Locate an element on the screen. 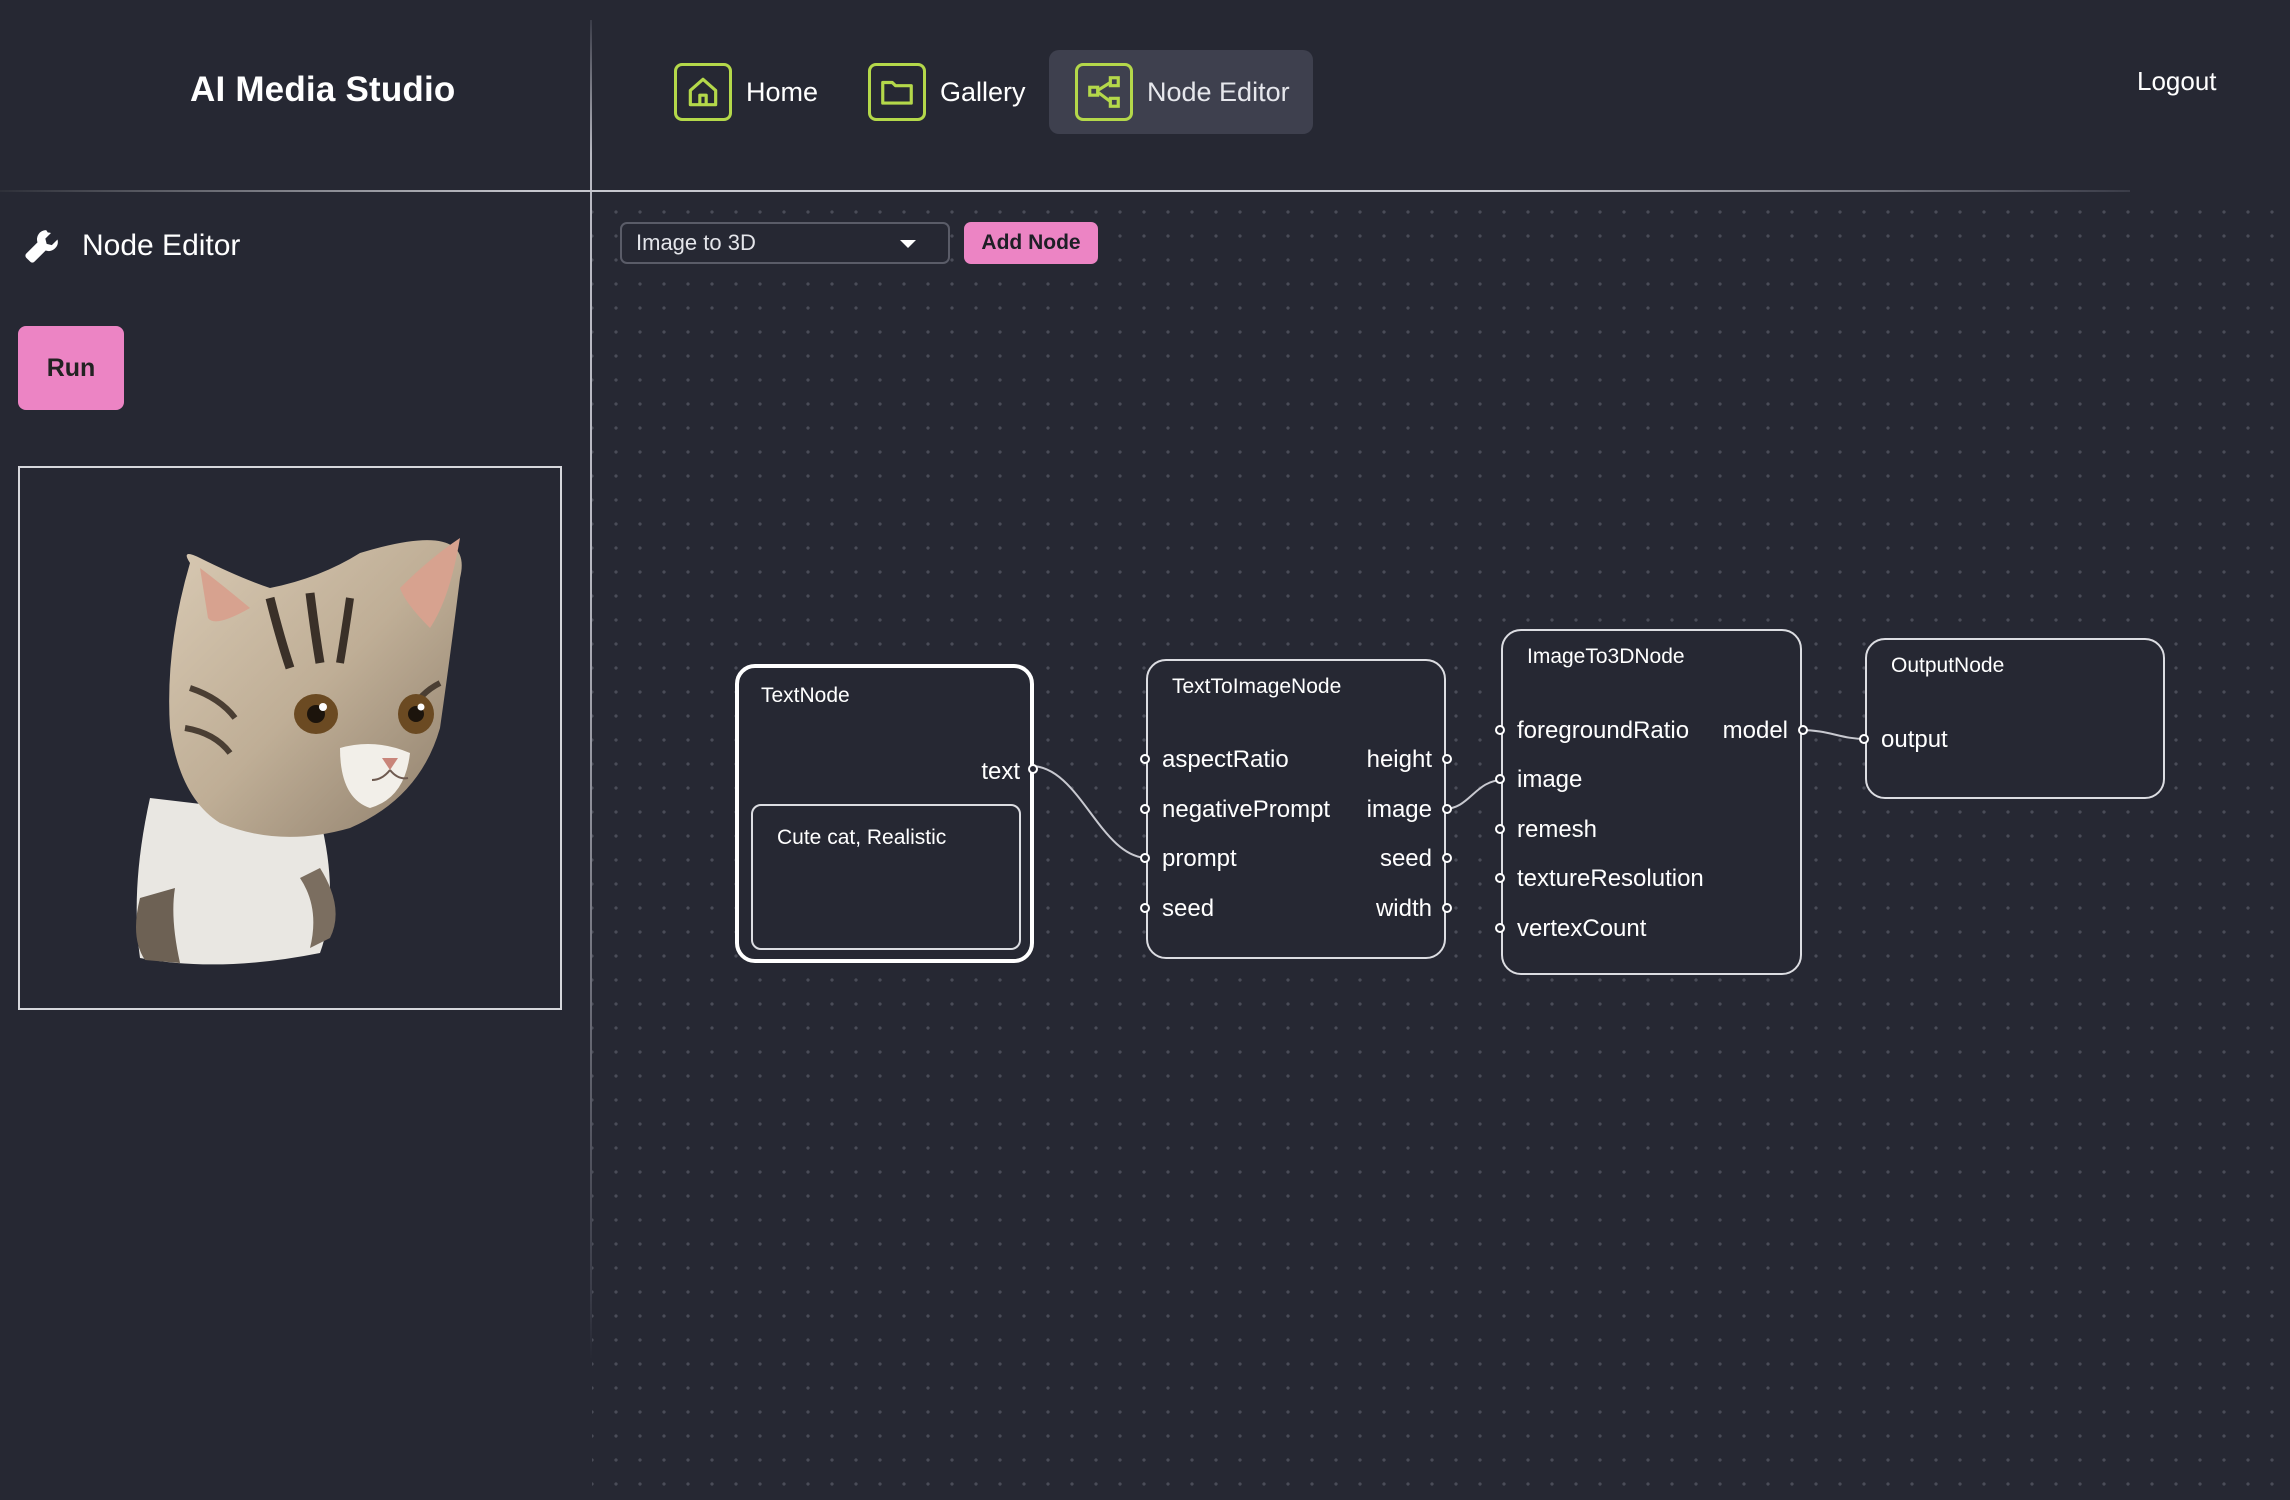  port-label-text: text is located at coordinates (1000, 771).